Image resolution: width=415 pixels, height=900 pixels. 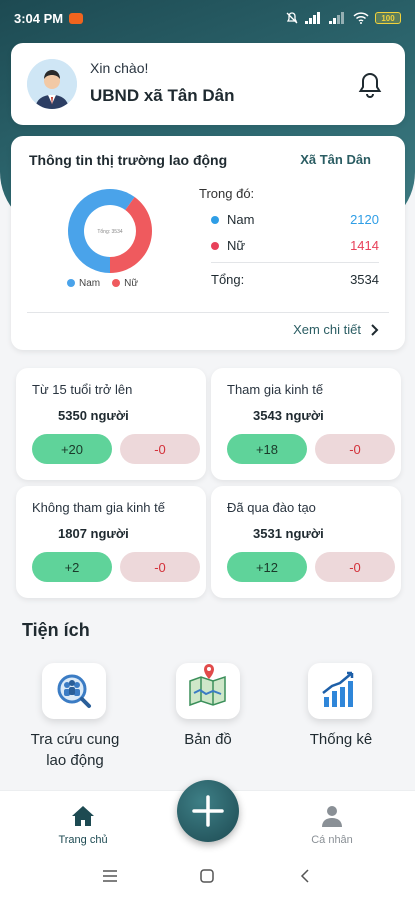 What do you see at coordinates (72, 567) in the screenshot?
I see `increase-badge: +2` at bounding box center [72, 567].